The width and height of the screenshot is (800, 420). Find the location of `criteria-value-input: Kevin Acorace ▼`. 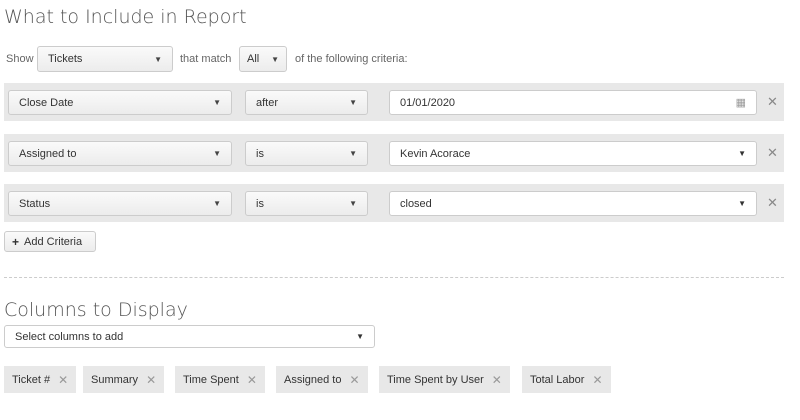

criteria-value-input: Kevin Acorace ▼ is located at coordinates (573, 153).